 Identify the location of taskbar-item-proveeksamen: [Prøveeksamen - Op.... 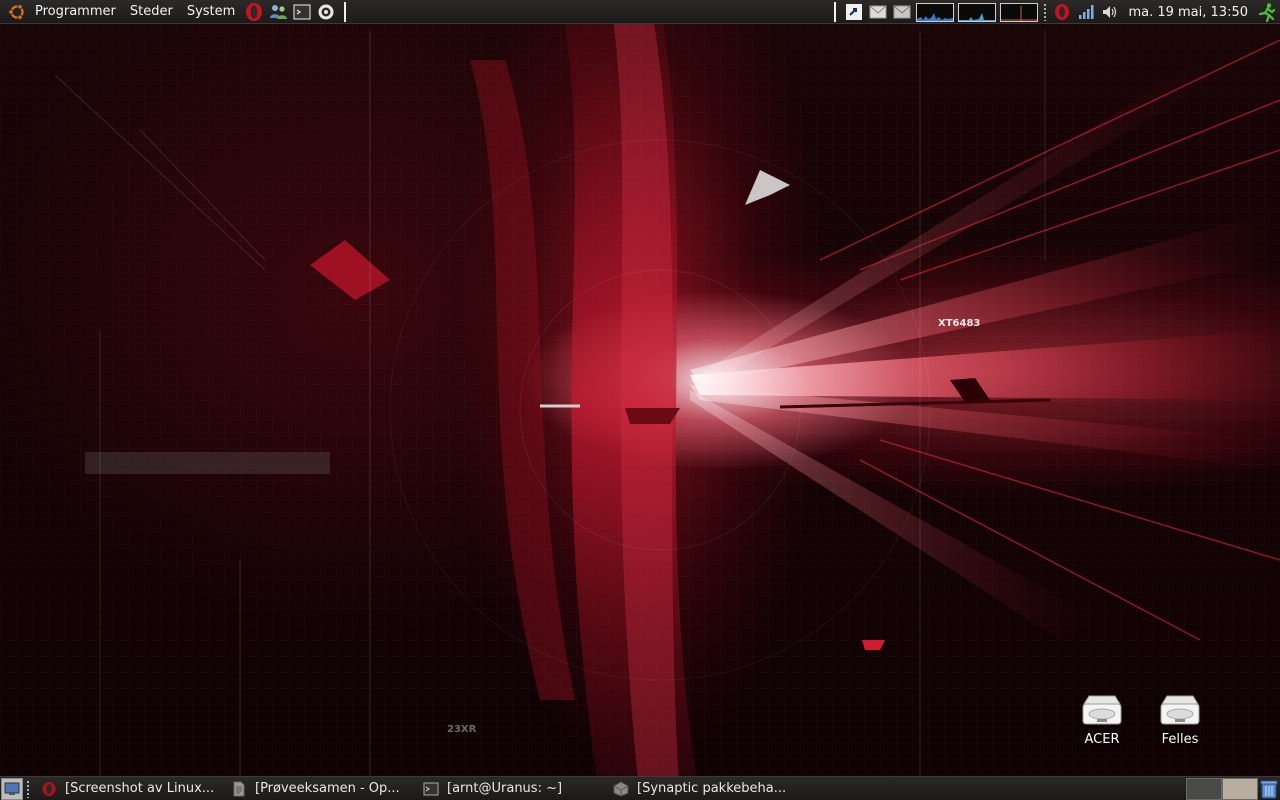
(319, 789).